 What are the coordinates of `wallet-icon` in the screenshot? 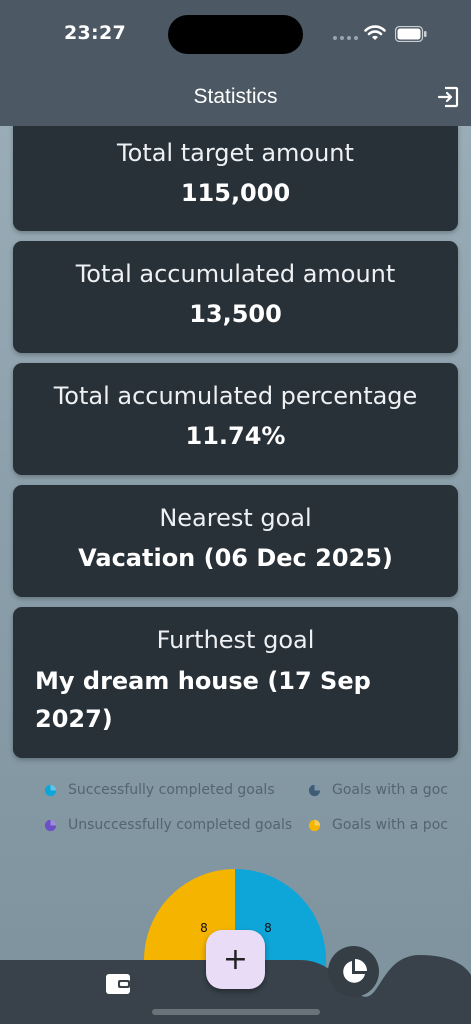 It's located at (118, 984).